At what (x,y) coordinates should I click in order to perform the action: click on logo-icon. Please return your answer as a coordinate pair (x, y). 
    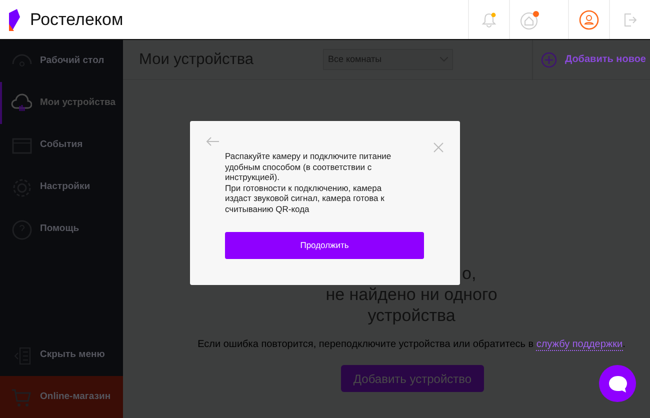
    Looking at the image, I should click on (15, 19).